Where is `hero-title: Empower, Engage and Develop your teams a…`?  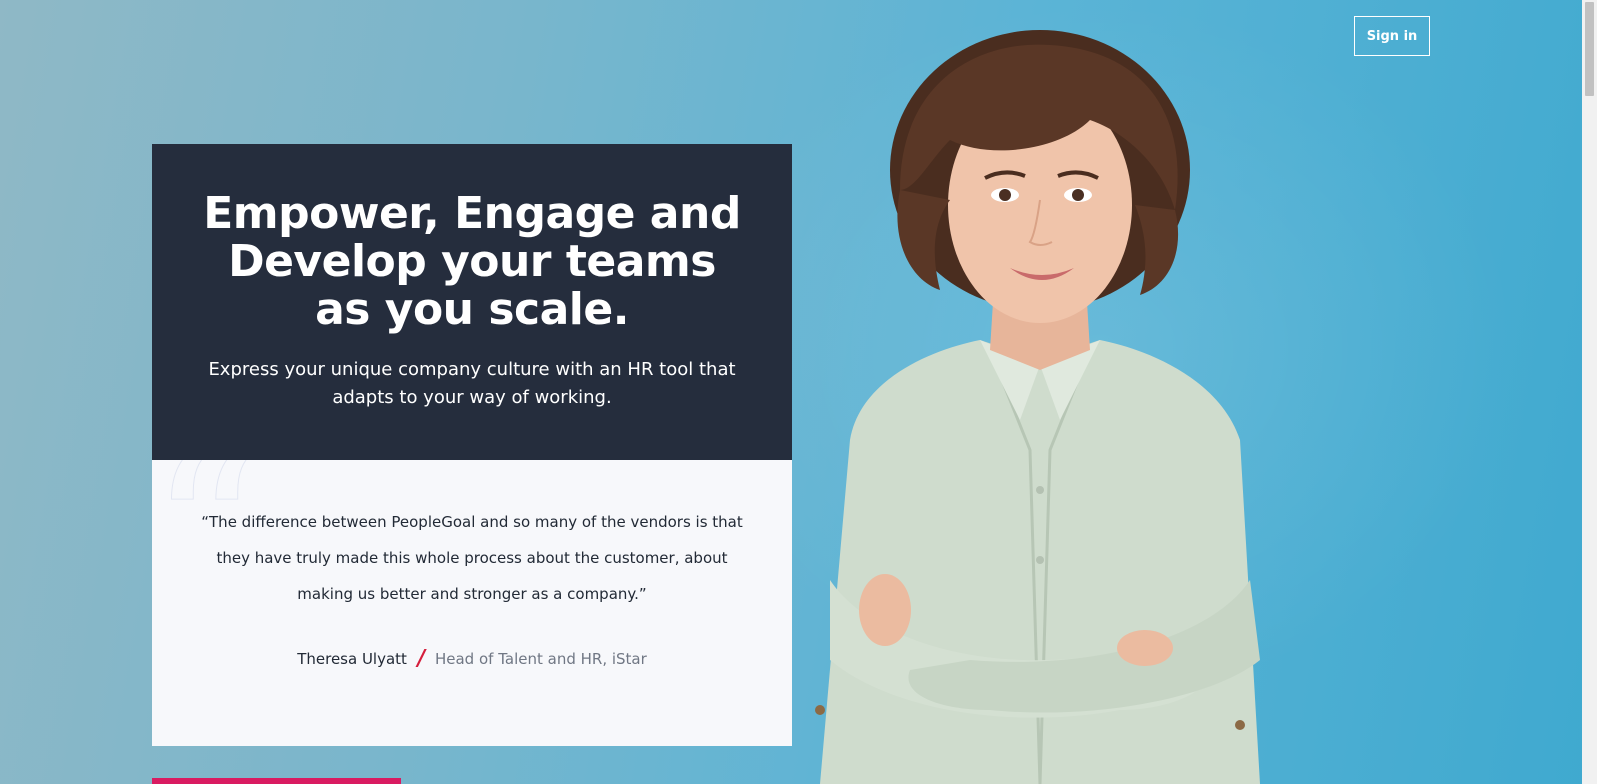
hero-title: Empower, Engage and Develop your teams a… is located at coordinates (472, 261).